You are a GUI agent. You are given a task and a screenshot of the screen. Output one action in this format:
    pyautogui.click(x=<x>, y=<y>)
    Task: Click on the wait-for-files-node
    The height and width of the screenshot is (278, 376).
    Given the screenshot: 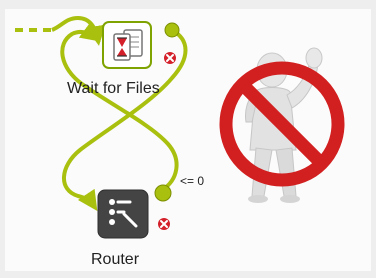 What is the action you would take?
    pyautogui.click(x=127, y=45)
    